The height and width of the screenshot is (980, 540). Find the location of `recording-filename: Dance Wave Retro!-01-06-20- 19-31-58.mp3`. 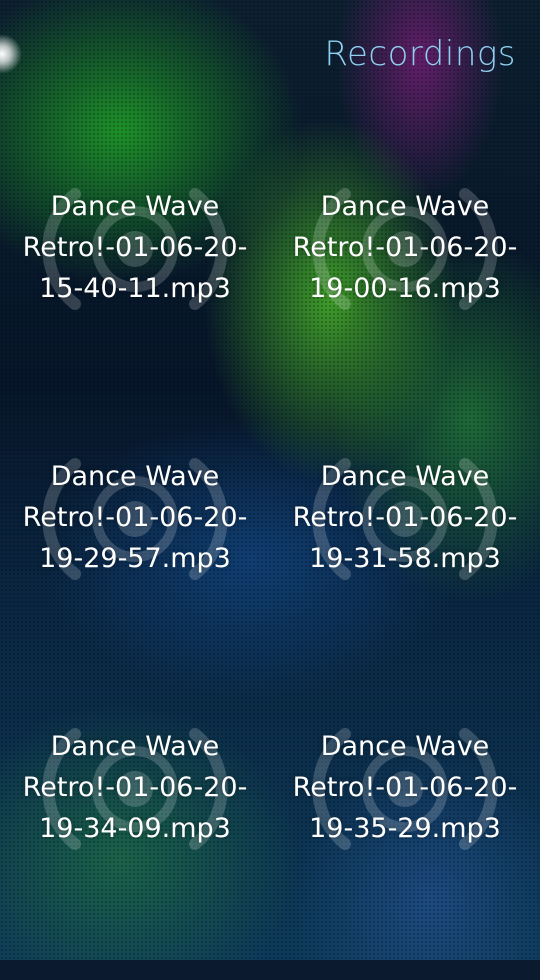

recording-filename: Dance Wave Retro!-01-06-20- 19-31-58.mp3 is located at coordinates (405, 517).